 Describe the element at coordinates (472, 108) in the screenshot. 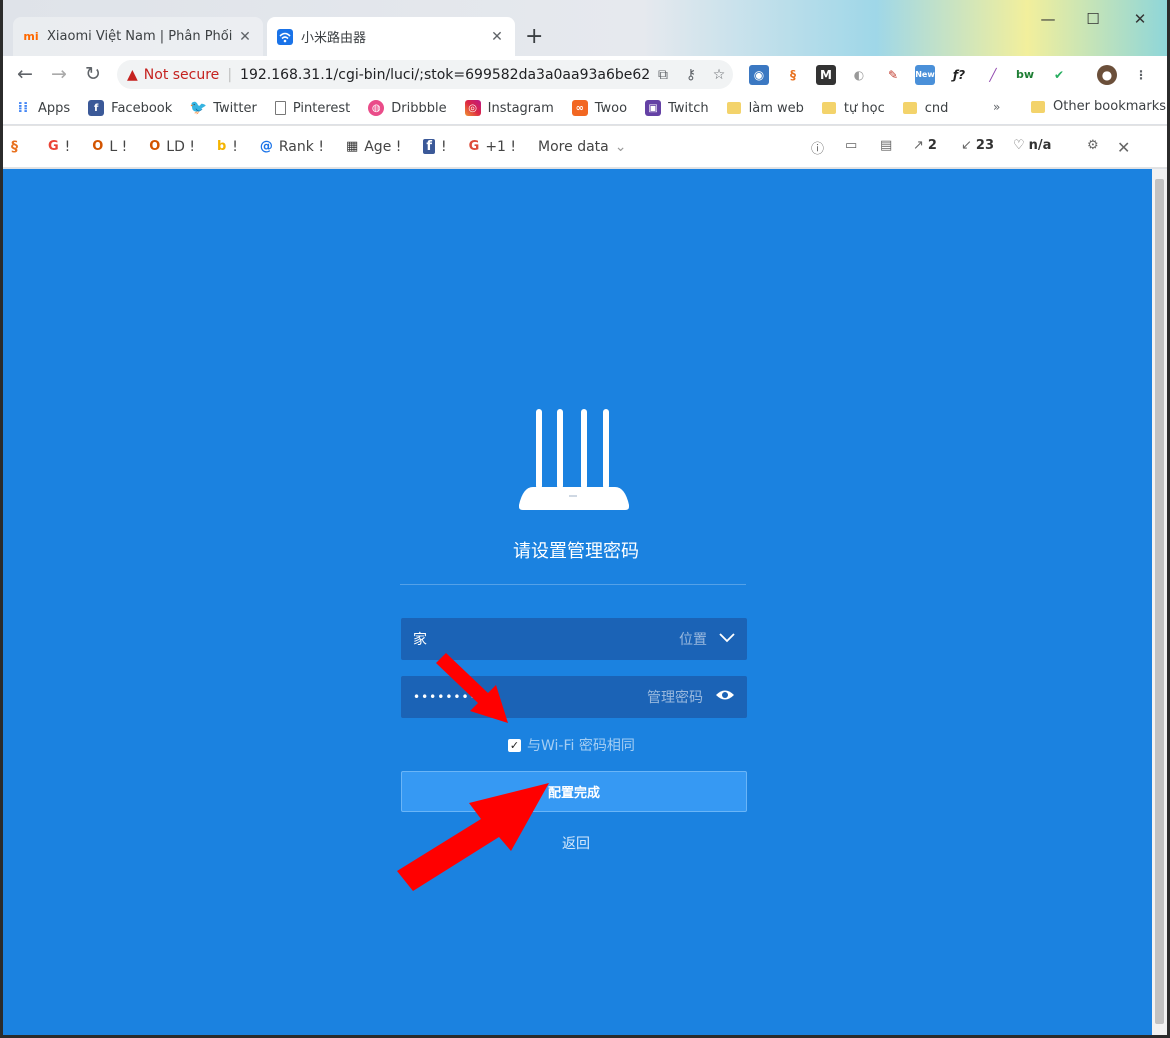

I see `instagram-icon: ◎` at that location.